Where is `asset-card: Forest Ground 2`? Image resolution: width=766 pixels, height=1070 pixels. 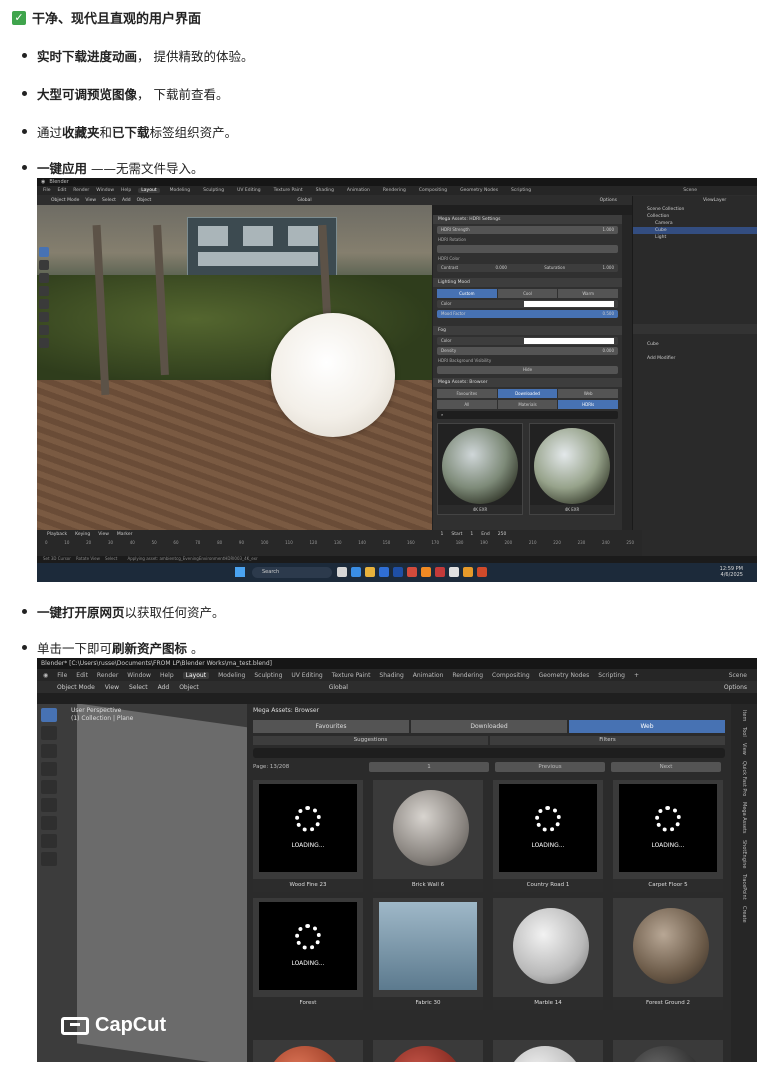
asset-card: Forest Ground 2 is located at coordinates (668, 954).